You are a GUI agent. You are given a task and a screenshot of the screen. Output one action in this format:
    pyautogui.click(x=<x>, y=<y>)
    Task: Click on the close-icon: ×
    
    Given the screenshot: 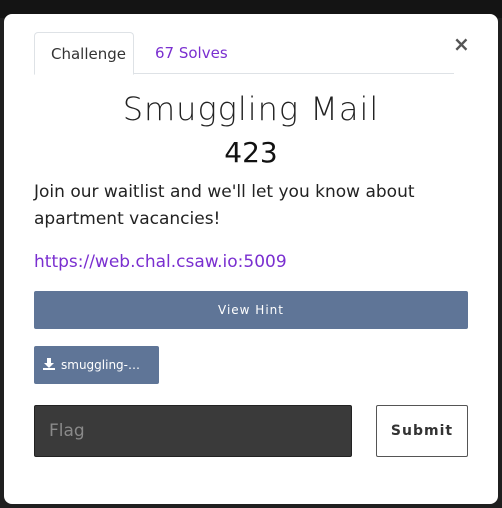 What is the action you would take?
    pyautogui.click(x=461, y=44)
    